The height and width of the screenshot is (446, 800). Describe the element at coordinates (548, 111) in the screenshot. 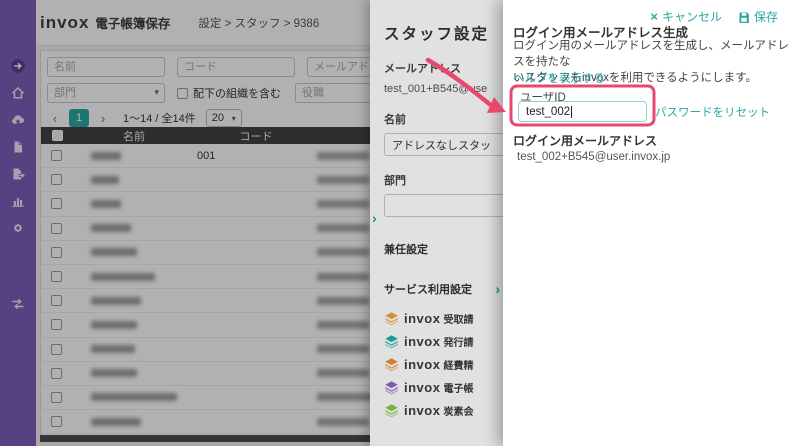

I see `userid-value: test_002` at that location.